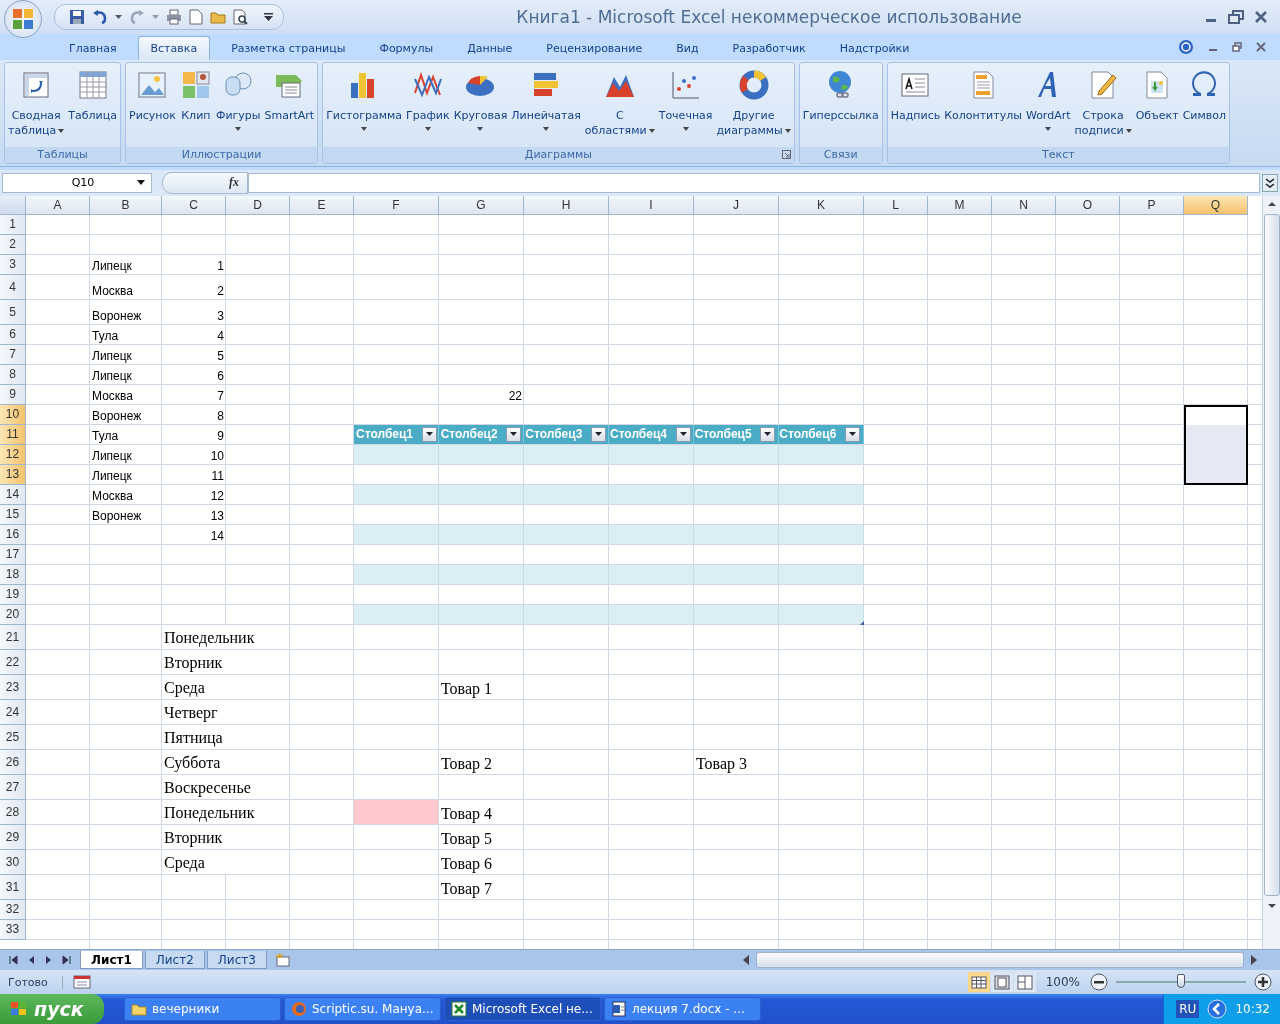 Image resolution: width=1280 pixels, height=1024 pixels. I want to click on ribbon-tab: Вид, so click(687, 48).